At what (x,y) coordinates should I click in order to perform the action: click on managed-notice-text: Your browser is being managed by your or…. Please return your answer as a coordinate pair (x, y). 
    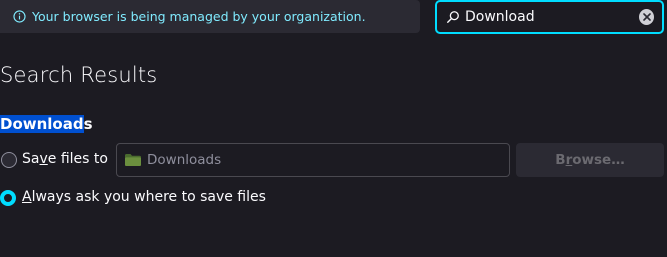
    Looking at the image, I should click on (199, 16).